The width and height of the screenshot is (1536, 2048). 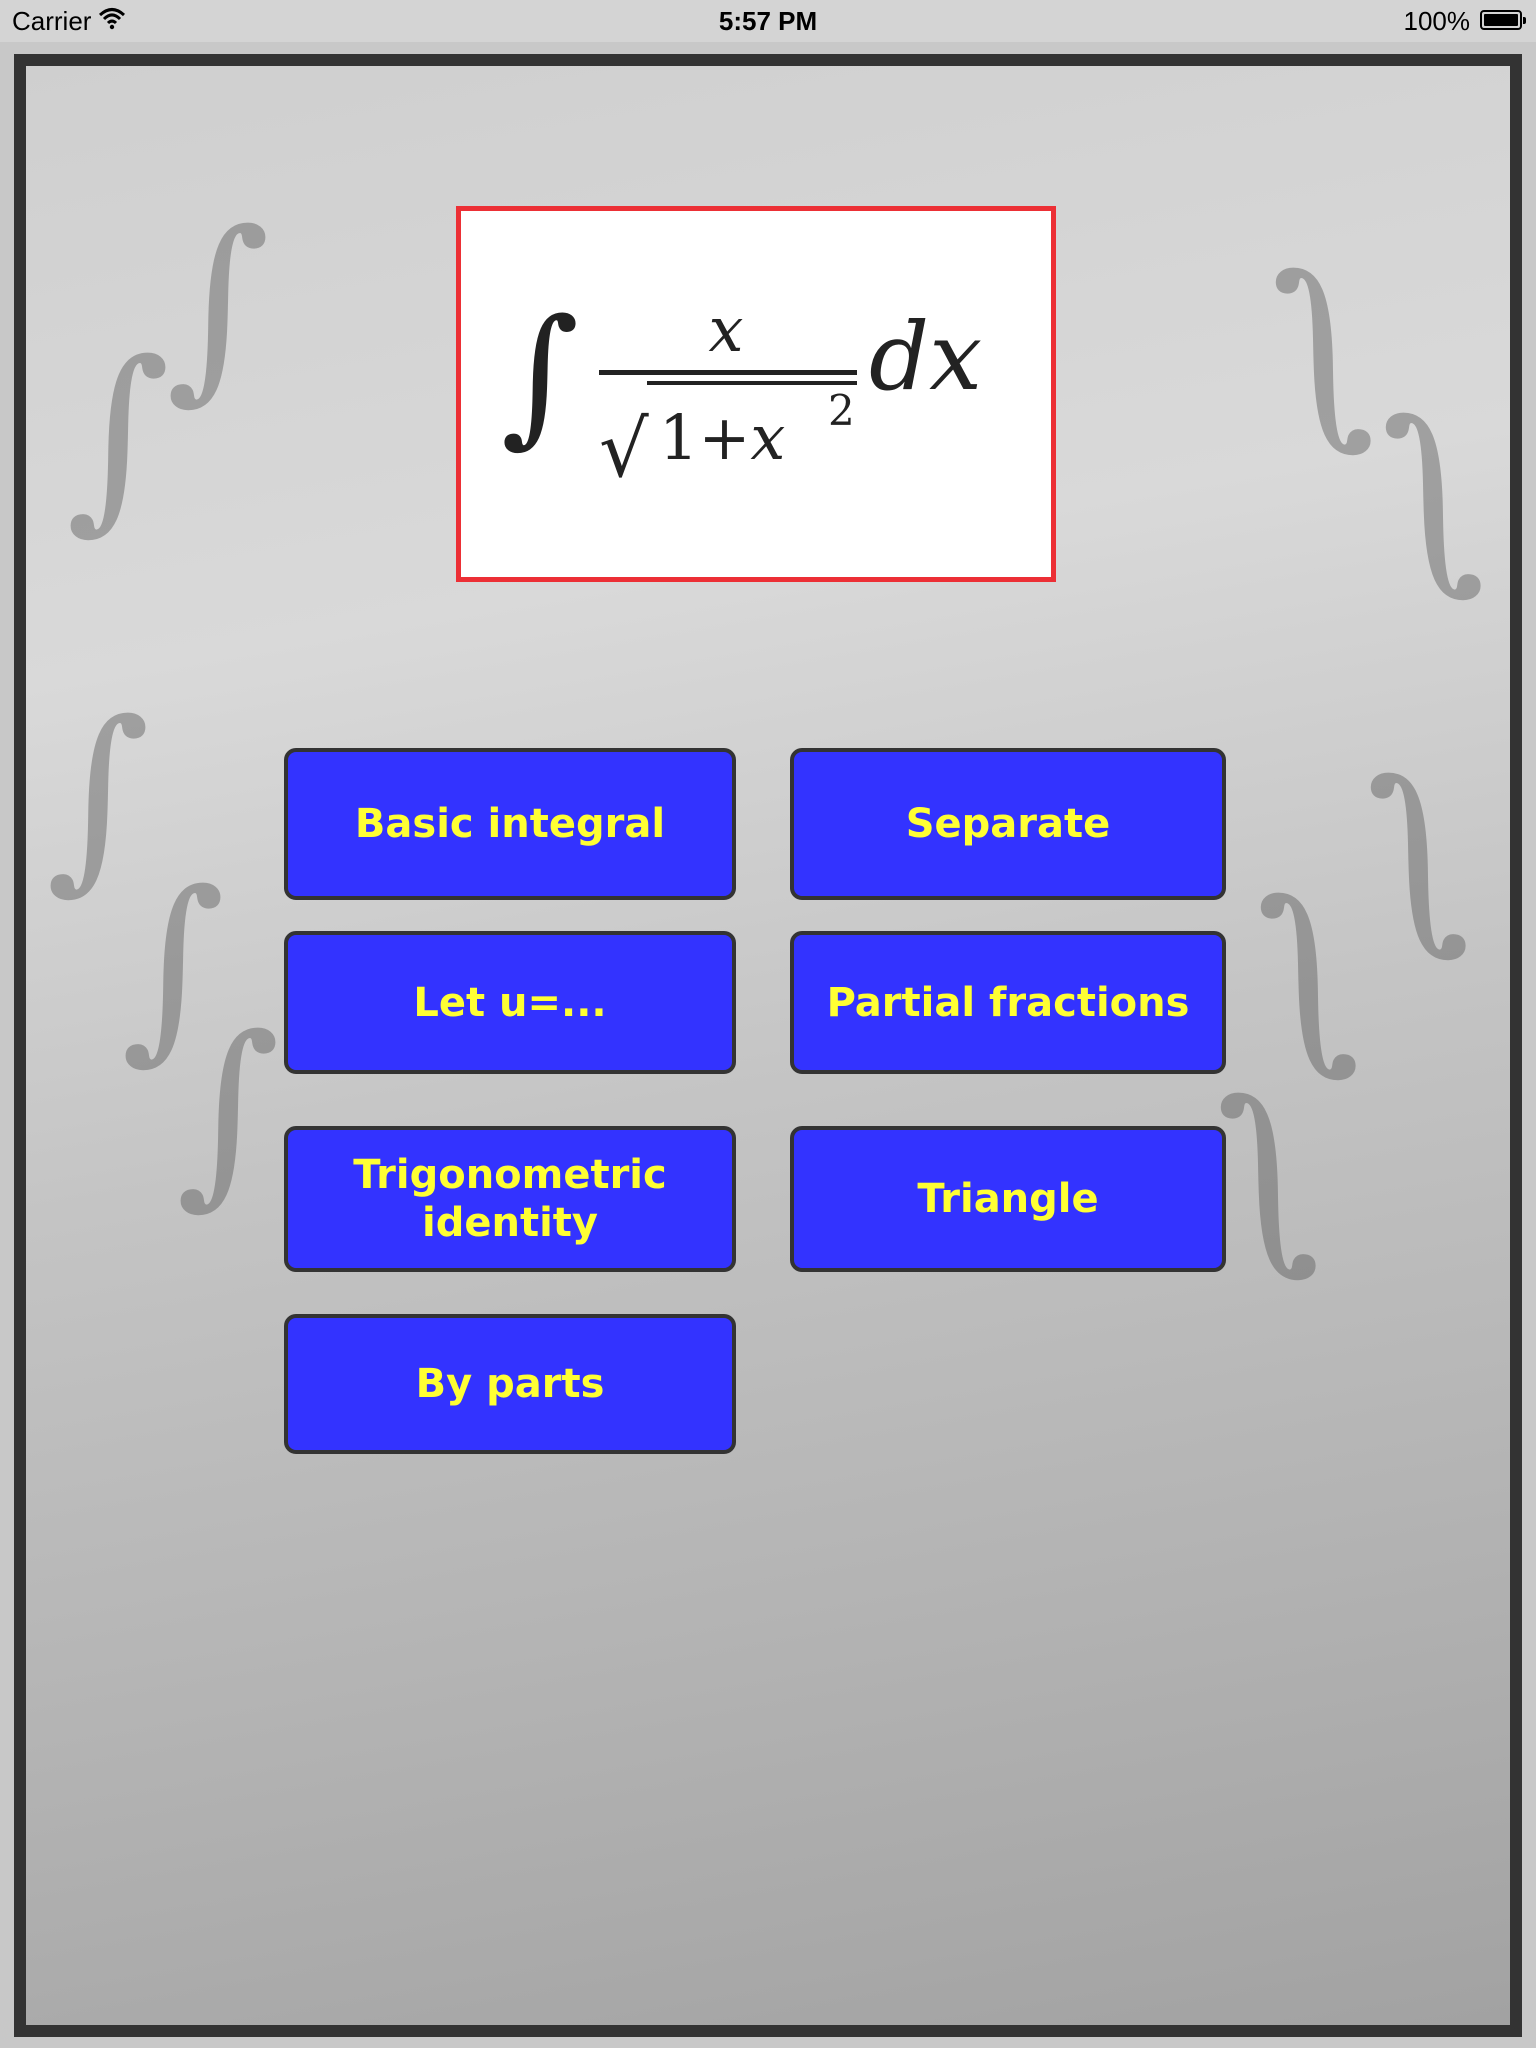 What do you see at coordinates (752, 383) in the screenshot?
I see `formula-radical-bar` at bounding box center [752, 383].